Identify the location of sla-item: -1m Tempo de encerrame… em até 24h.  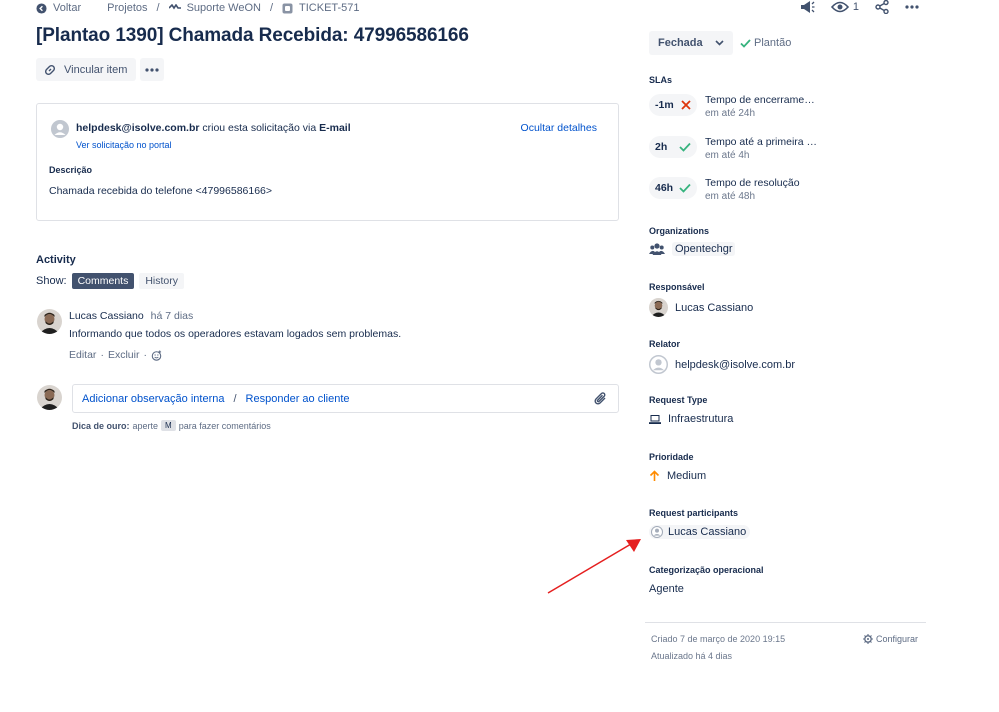
(732, 106).